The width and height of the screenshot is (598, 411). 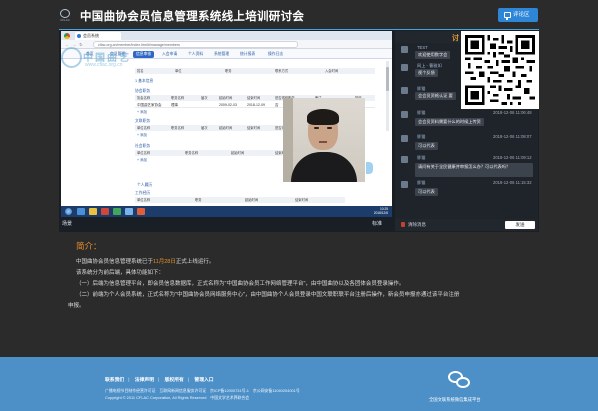 I want to click on clock-date: 2018/12/6, so click(x=380, y=213).